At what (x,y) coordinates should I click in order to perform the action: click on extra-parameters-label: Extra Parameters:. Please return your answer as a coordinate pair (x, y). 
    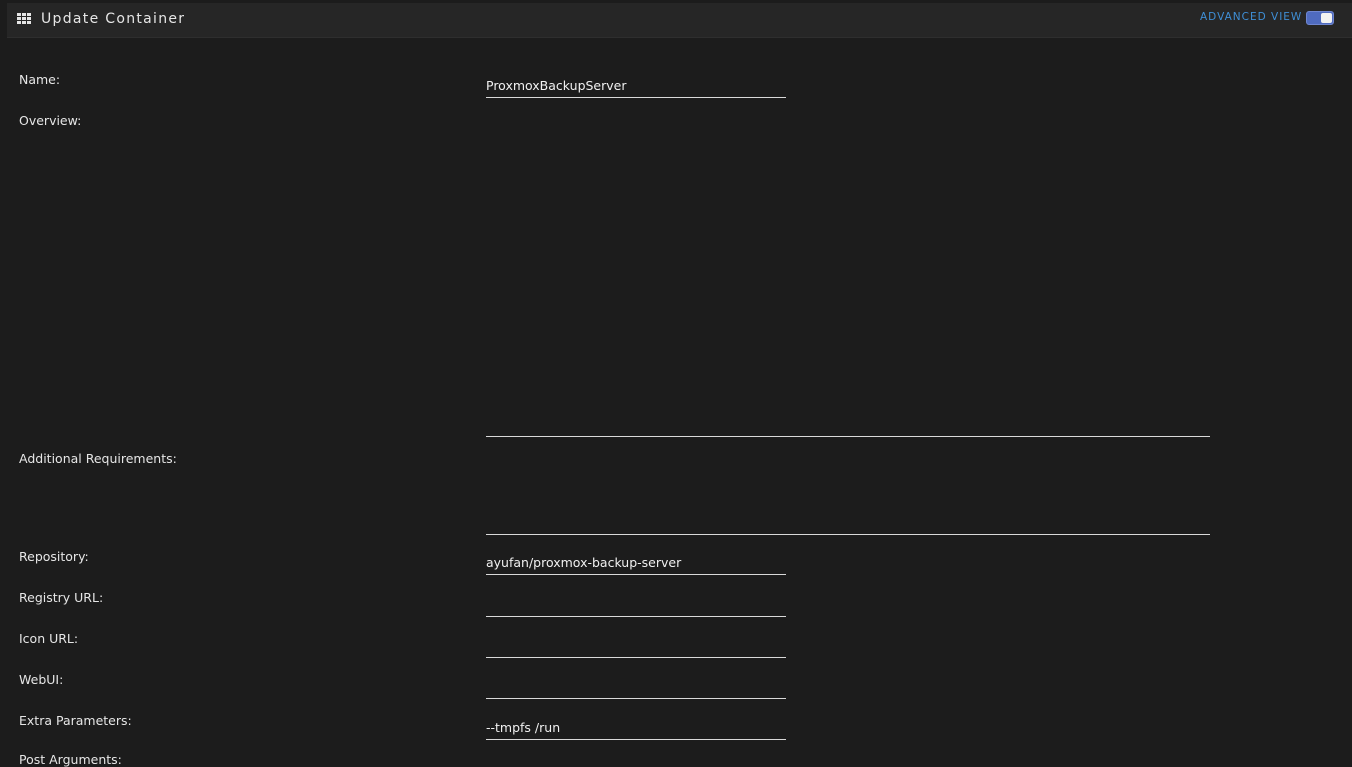
    Looking at the image, I should click on (75, 720).